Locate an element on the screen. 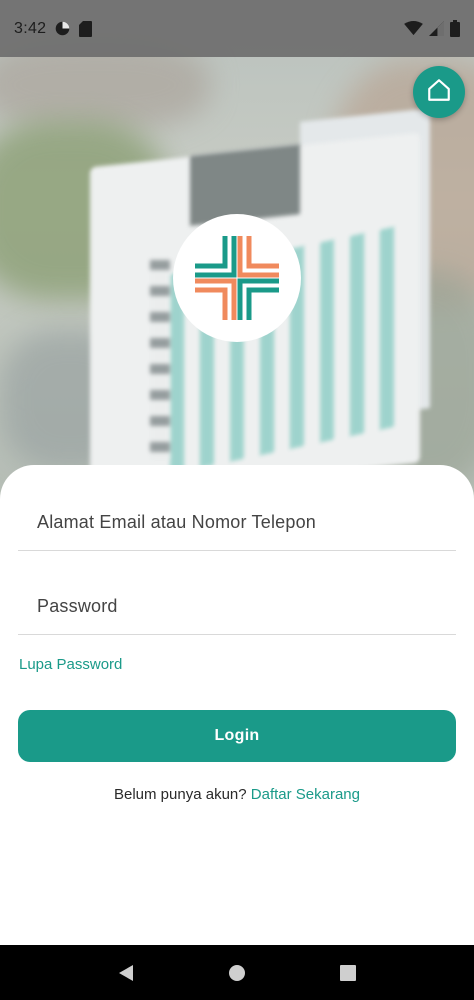 The width and height of the screenshot is (474, 1000). back-triangle-icon is located at coordinates (125, 972).